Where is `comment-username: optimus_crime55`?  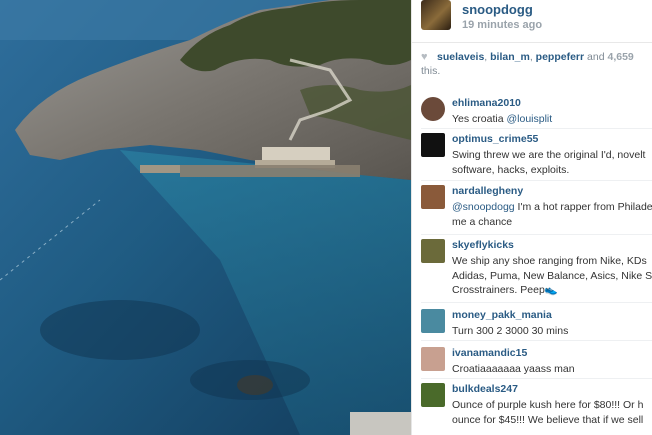
comment-username: optimus_crime55 is located at coordinates (495, 139).